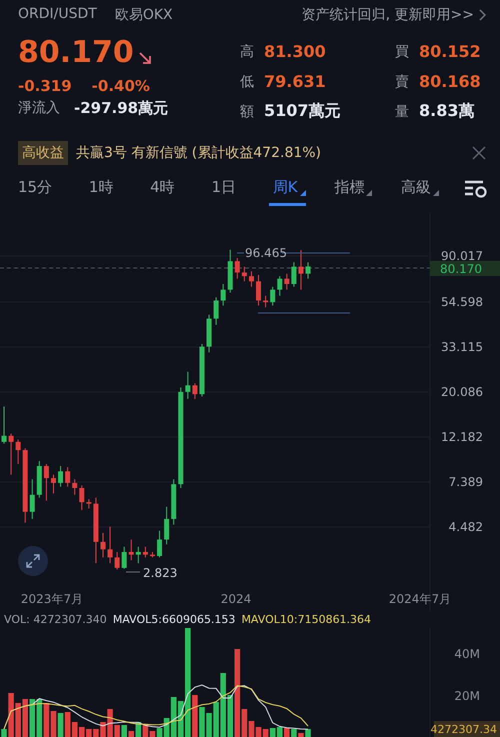 This screenshot has height=737, width=500. Describe the element at coordinates (225, 189) in the screenshot. I see `timeframe-tab: 1日` at that location.